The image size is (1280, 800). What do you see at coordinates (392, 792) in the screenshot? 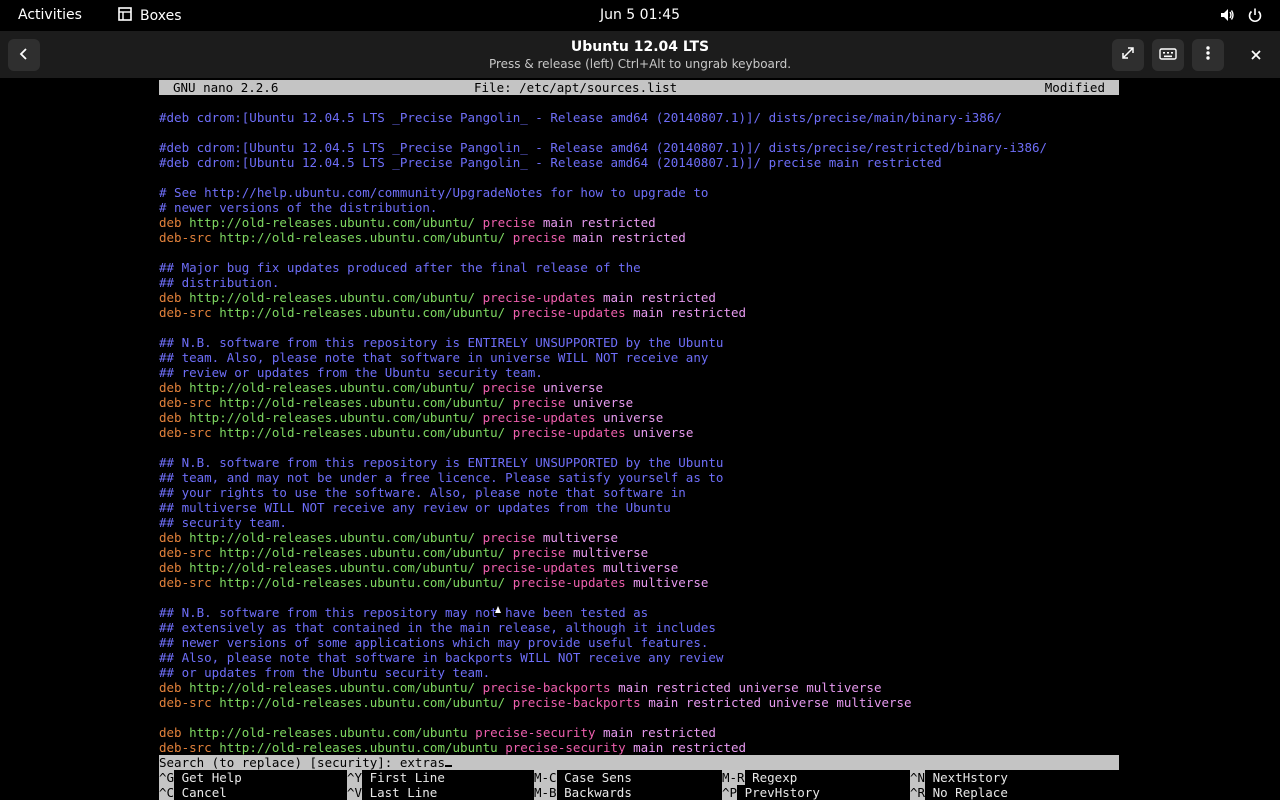
I see `shortcut-last-line: ^V Last Line` at bounding box center [392, 792].